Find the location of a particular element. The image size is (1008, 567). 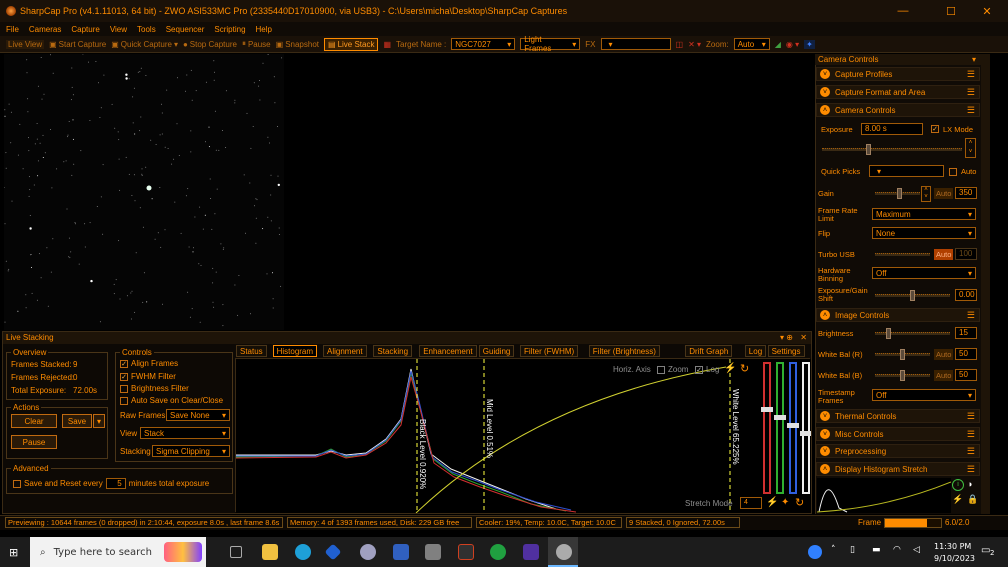

turbo-usb-slider is located at coordinates (902, 254).